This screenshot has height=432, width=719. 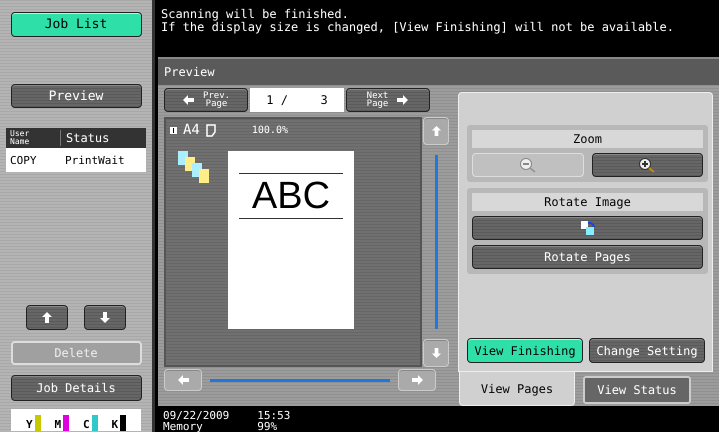 I want to click on zoom-in-icon, so click(x=647, y=165).